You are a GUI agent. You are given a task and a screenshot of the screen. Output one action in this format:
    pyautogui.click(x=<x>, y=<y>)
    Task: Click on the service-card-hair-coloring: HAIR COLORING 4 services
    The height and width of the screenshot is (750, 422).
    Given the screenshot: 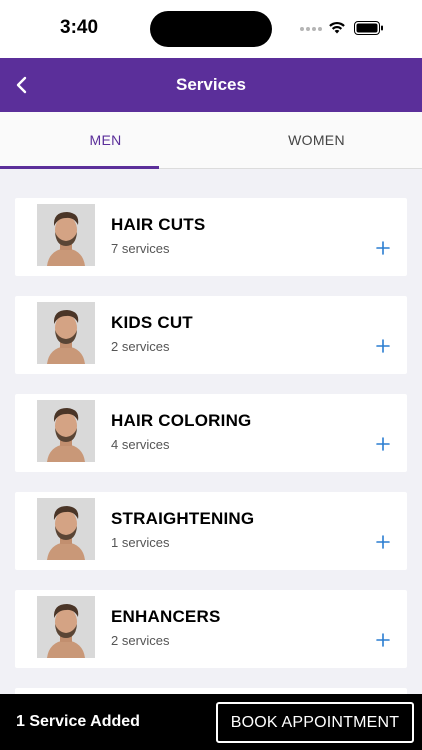 What is the action you would take?
    pyautogui.click(x=211, y=433)
    